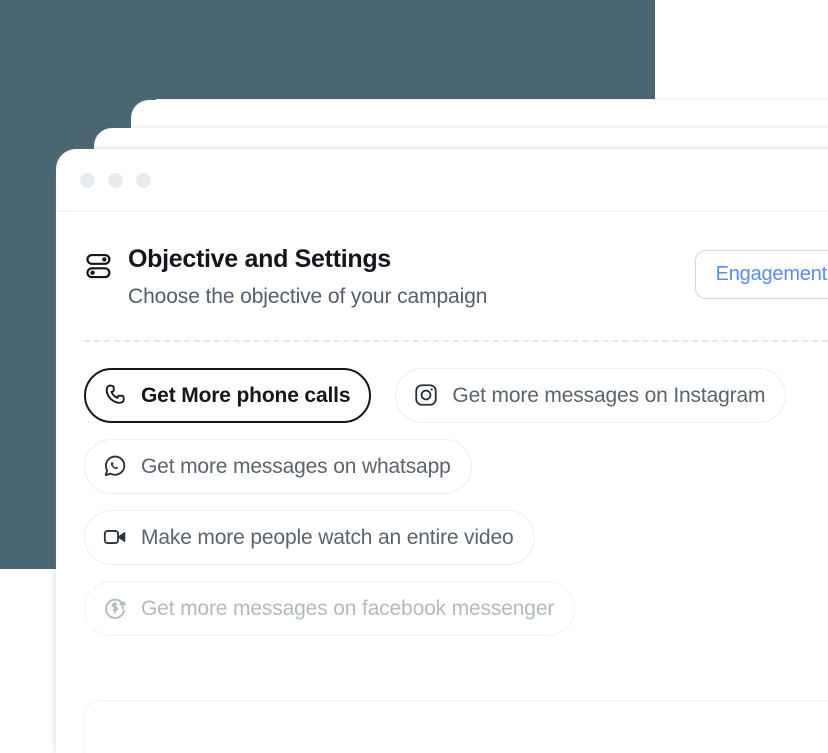  I want to click on objective-option-whatsapp: Get more messages on whatsapp, so click(278, 466).